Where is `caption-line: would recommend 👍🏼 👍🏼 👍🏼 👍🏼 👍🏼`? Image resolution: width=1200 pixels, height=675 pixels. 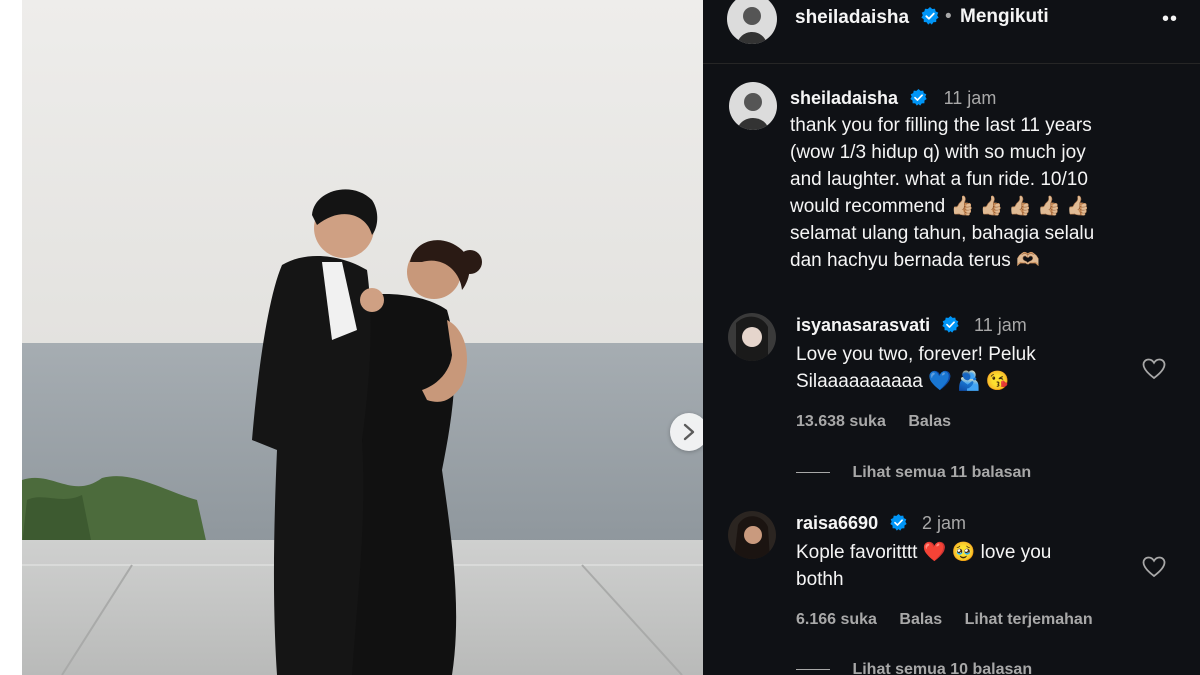
caption-line: would recommend 👍🏼 👍🏼 👍🏼 👍🏼 👍🏼 is located at coordinates (940, 206).